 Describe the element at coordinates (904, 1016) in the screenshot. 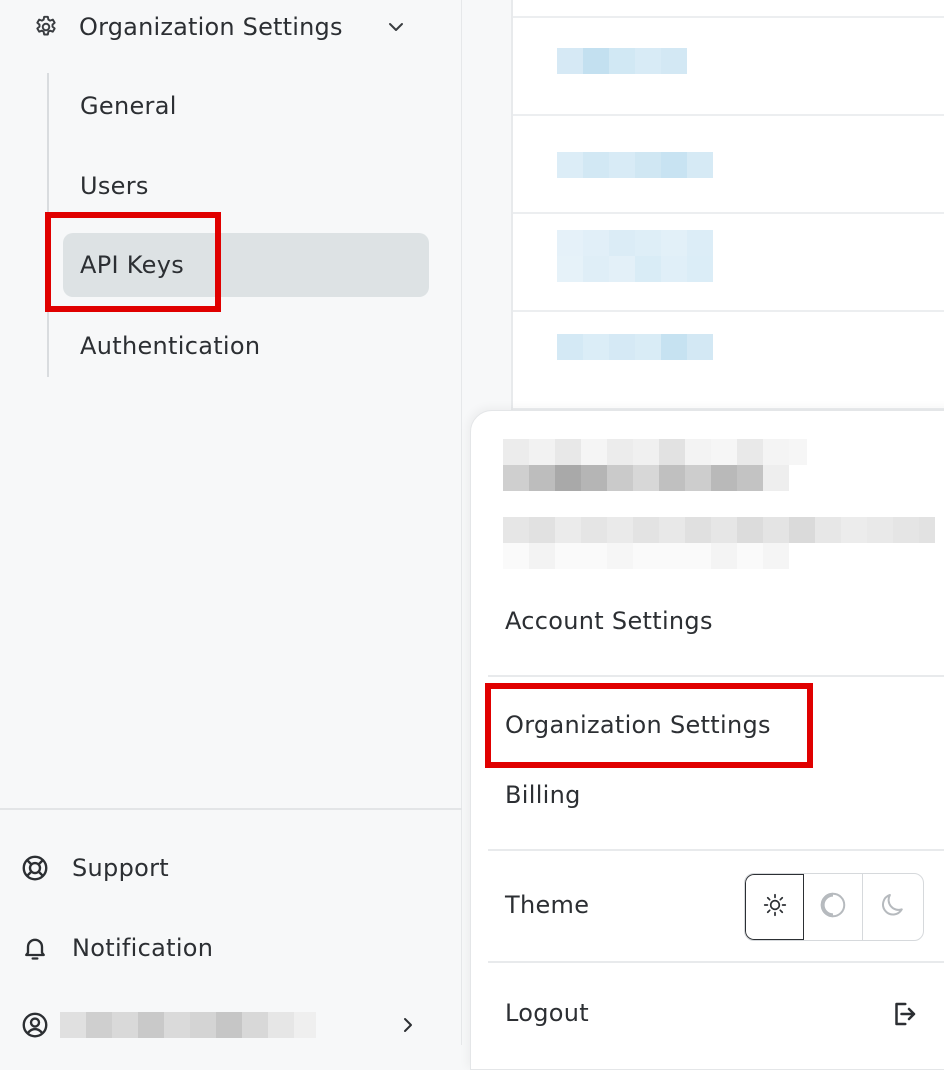

I see `logout-icon` at that location.